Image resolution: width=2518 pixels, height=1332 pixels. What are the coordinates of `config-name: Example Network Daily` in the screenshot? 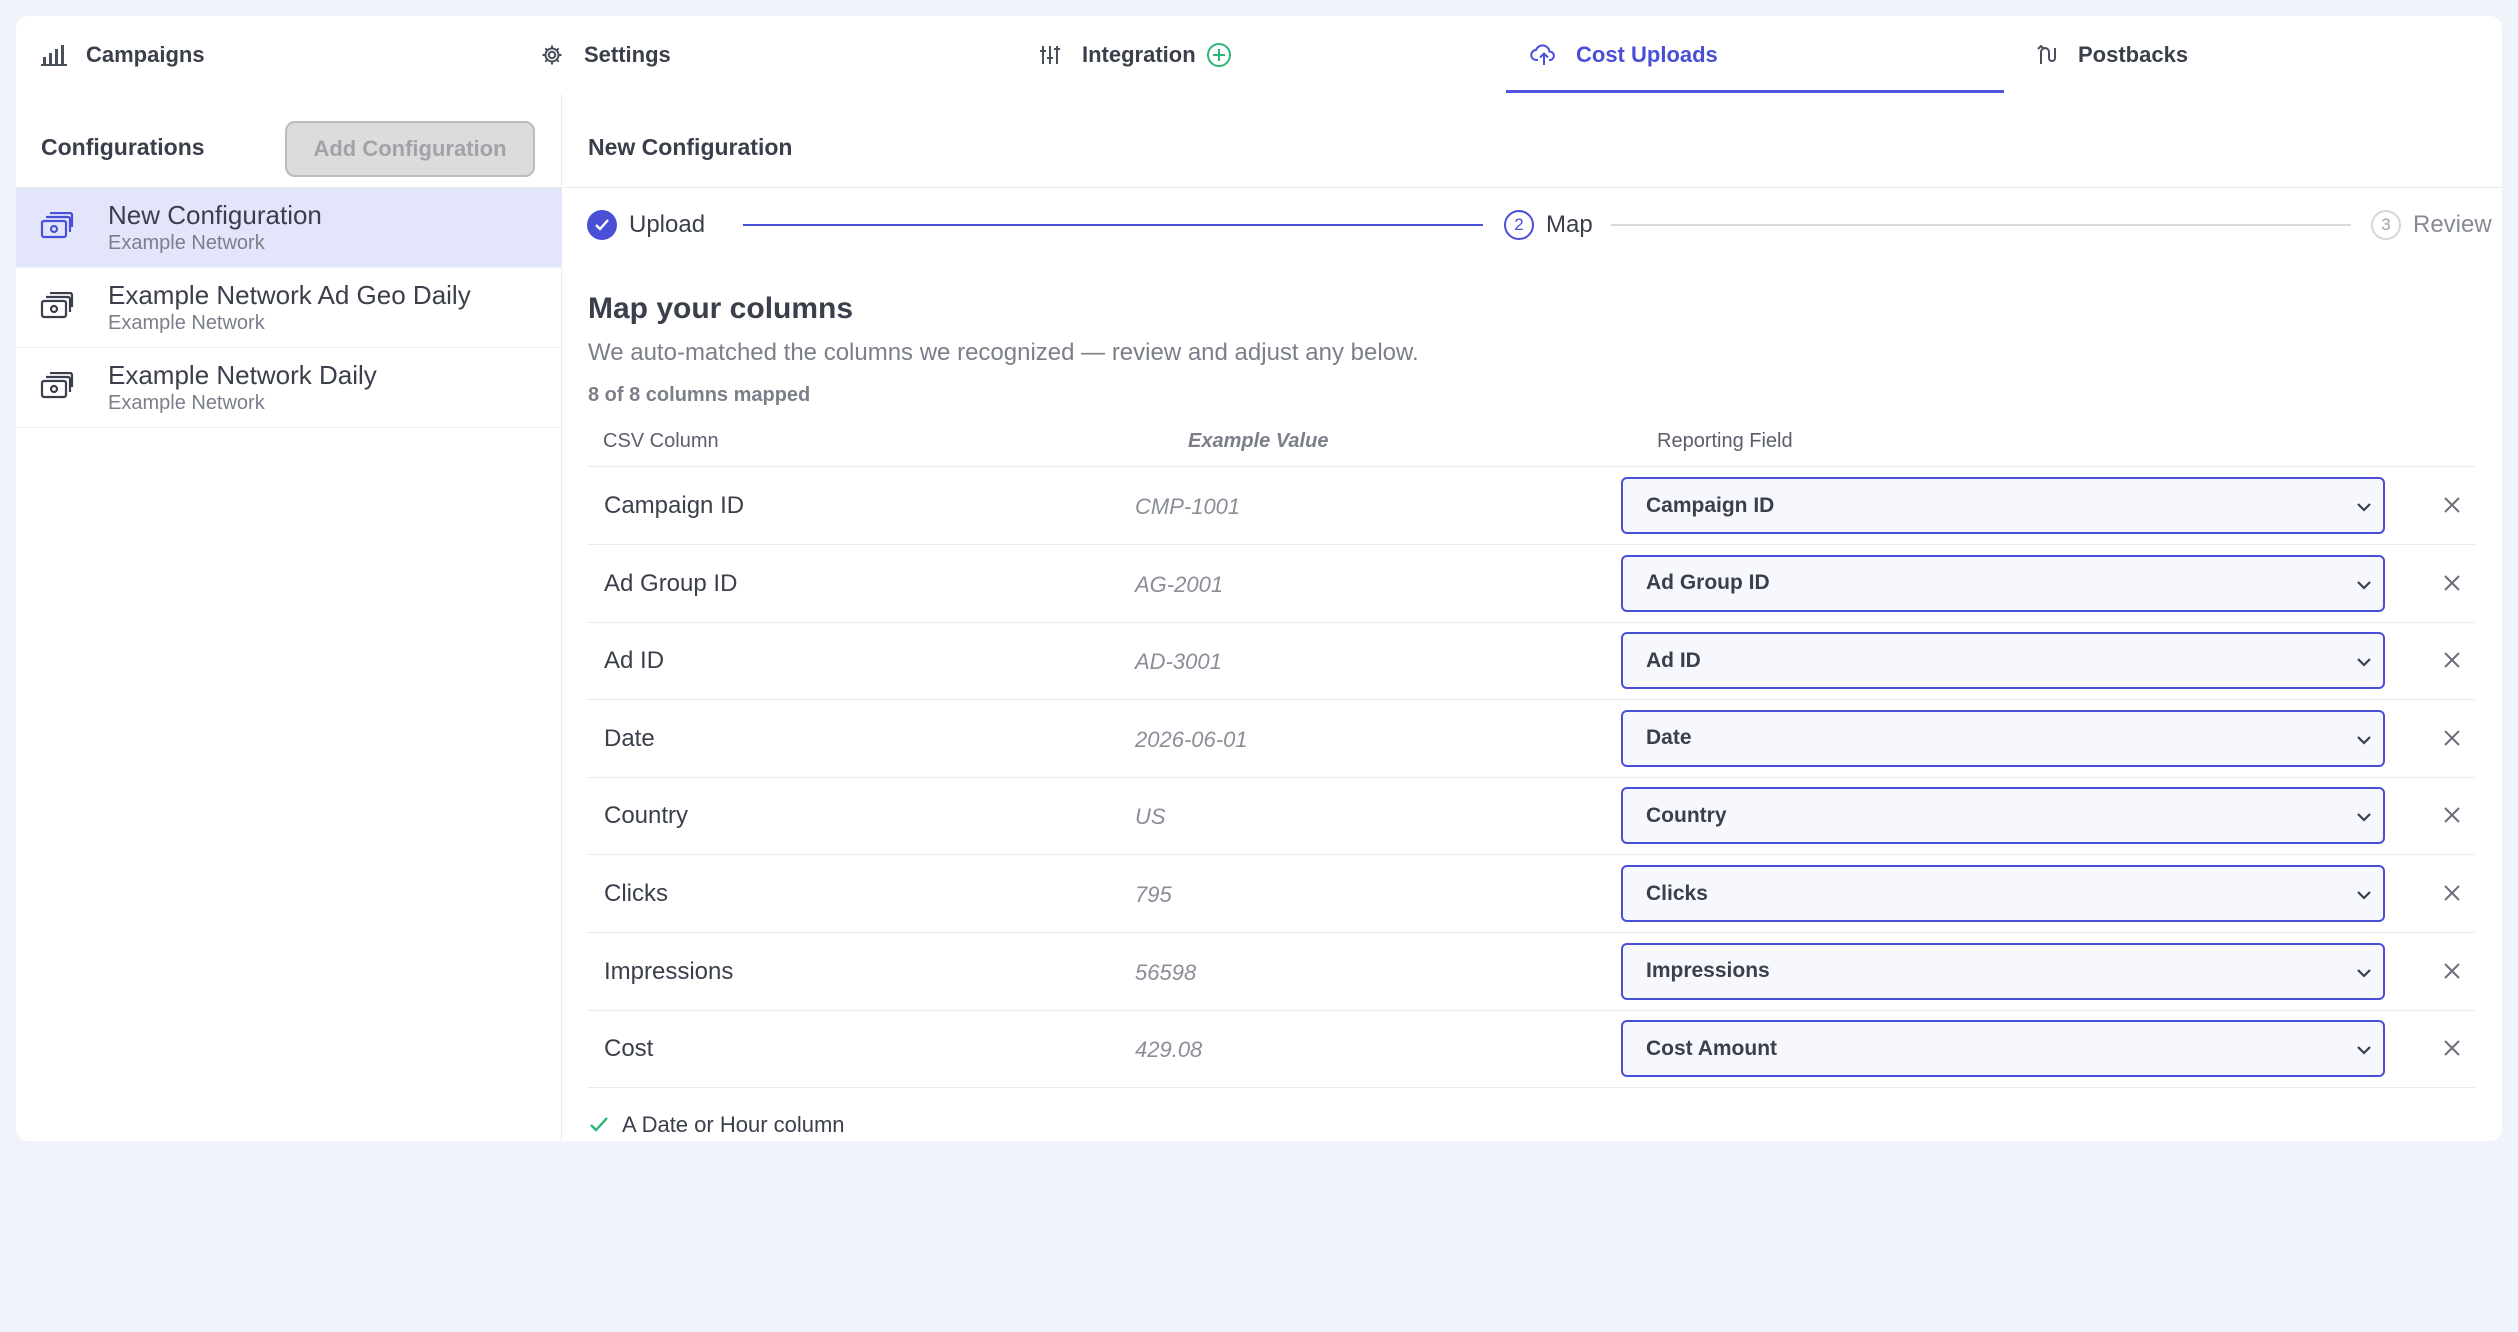 It's located at (242, 375).